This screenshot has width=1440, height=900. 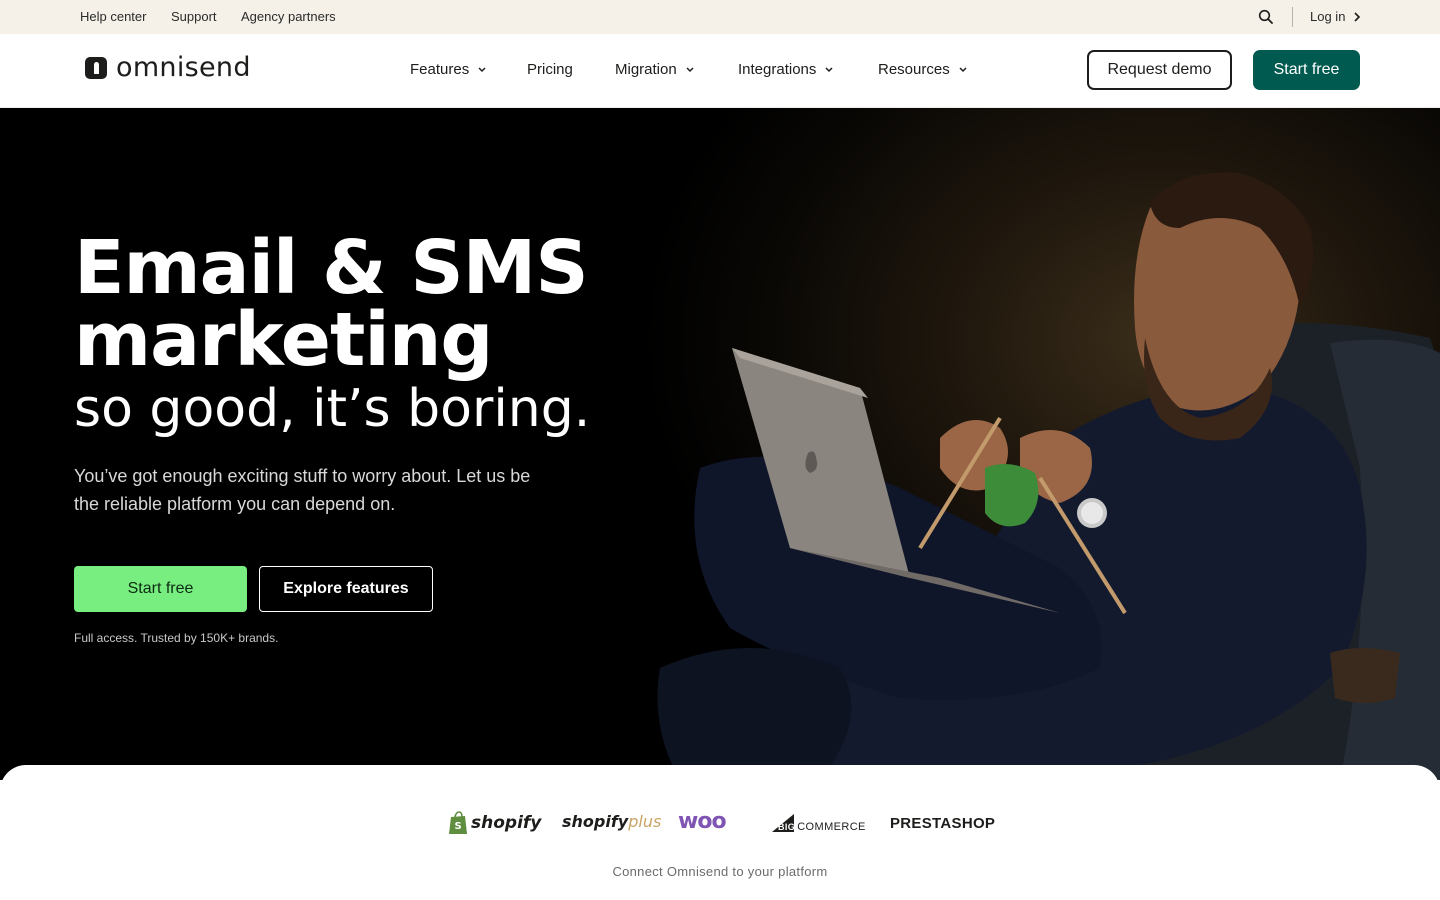 What do you see at coordinates (288, 16) in the screenshot?
I see `agency-partners-link: Agency partners` at bounding box center [288, 16].